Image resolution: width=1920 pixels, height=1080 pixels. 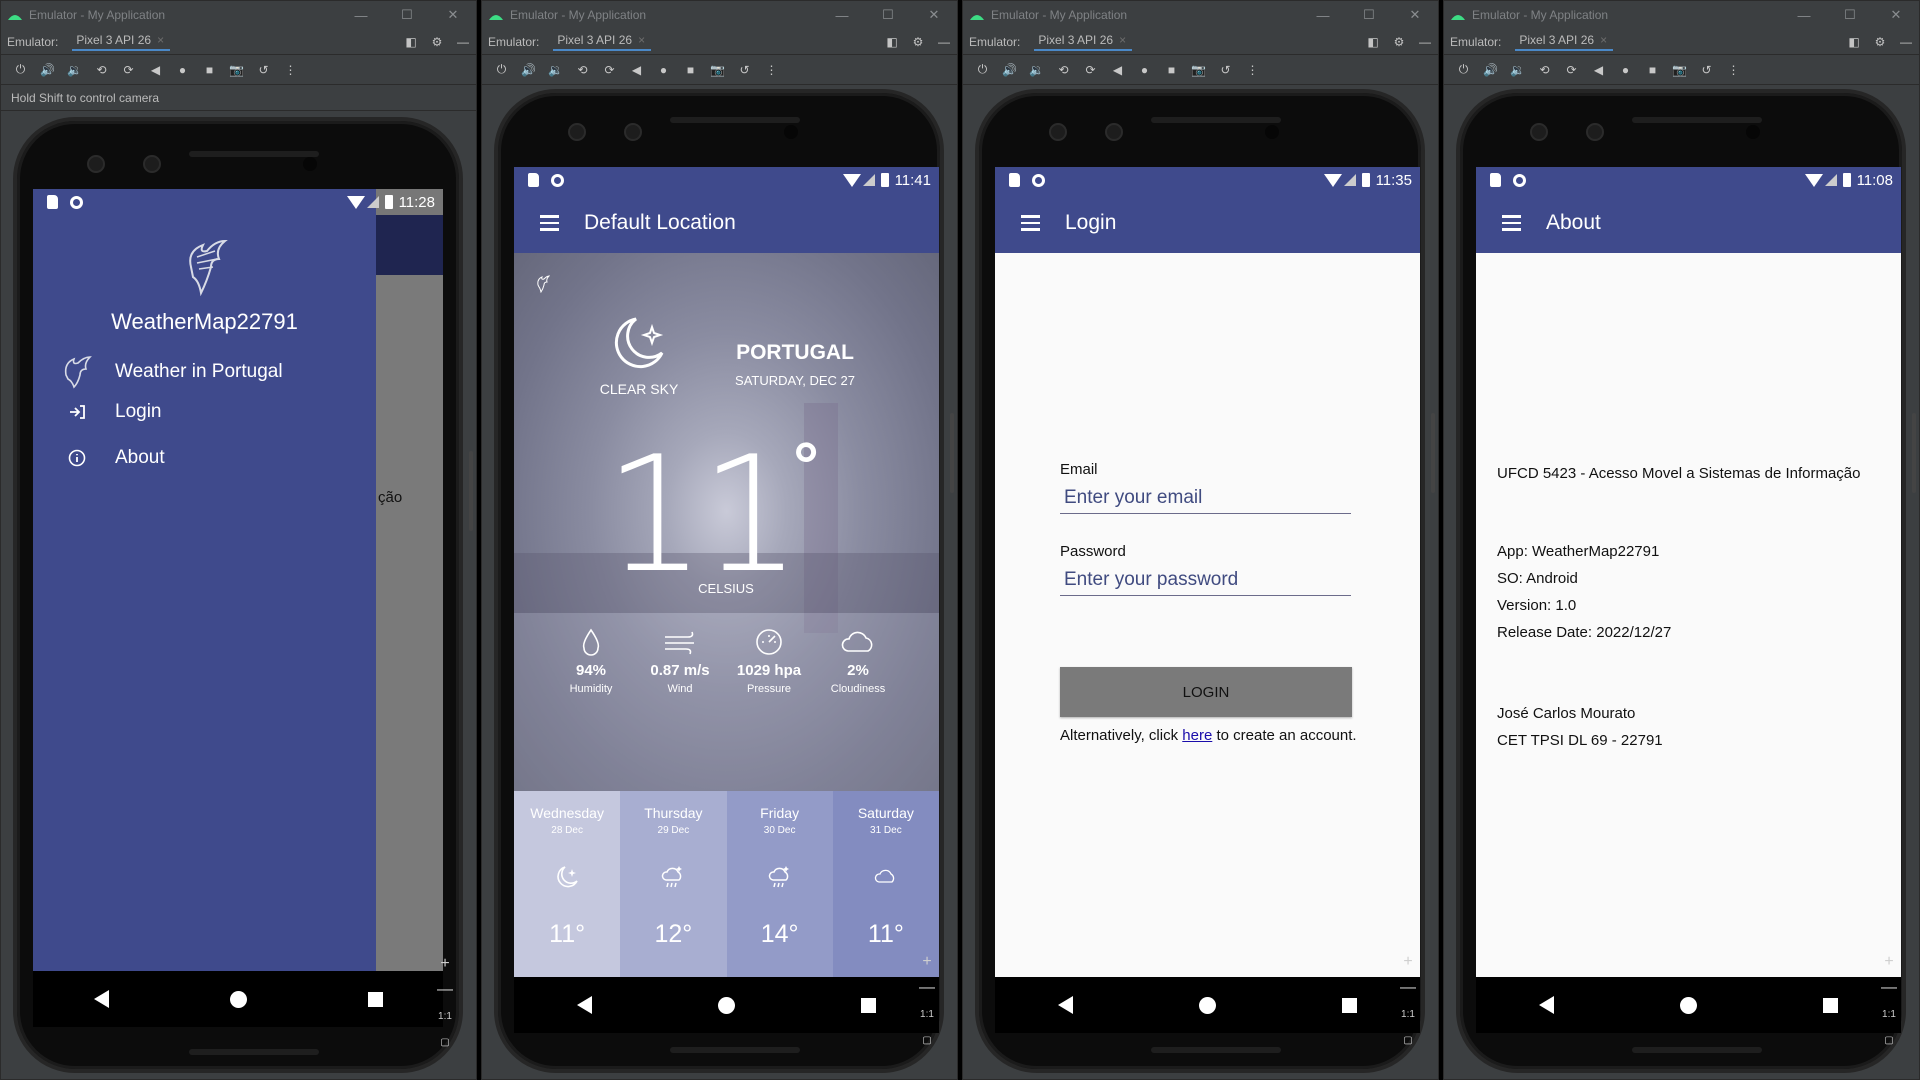 What do you see at coordinates (1206, 692) in the screenshot?
I see `login-button: LOGIN` at bounding box center [1206, 692].